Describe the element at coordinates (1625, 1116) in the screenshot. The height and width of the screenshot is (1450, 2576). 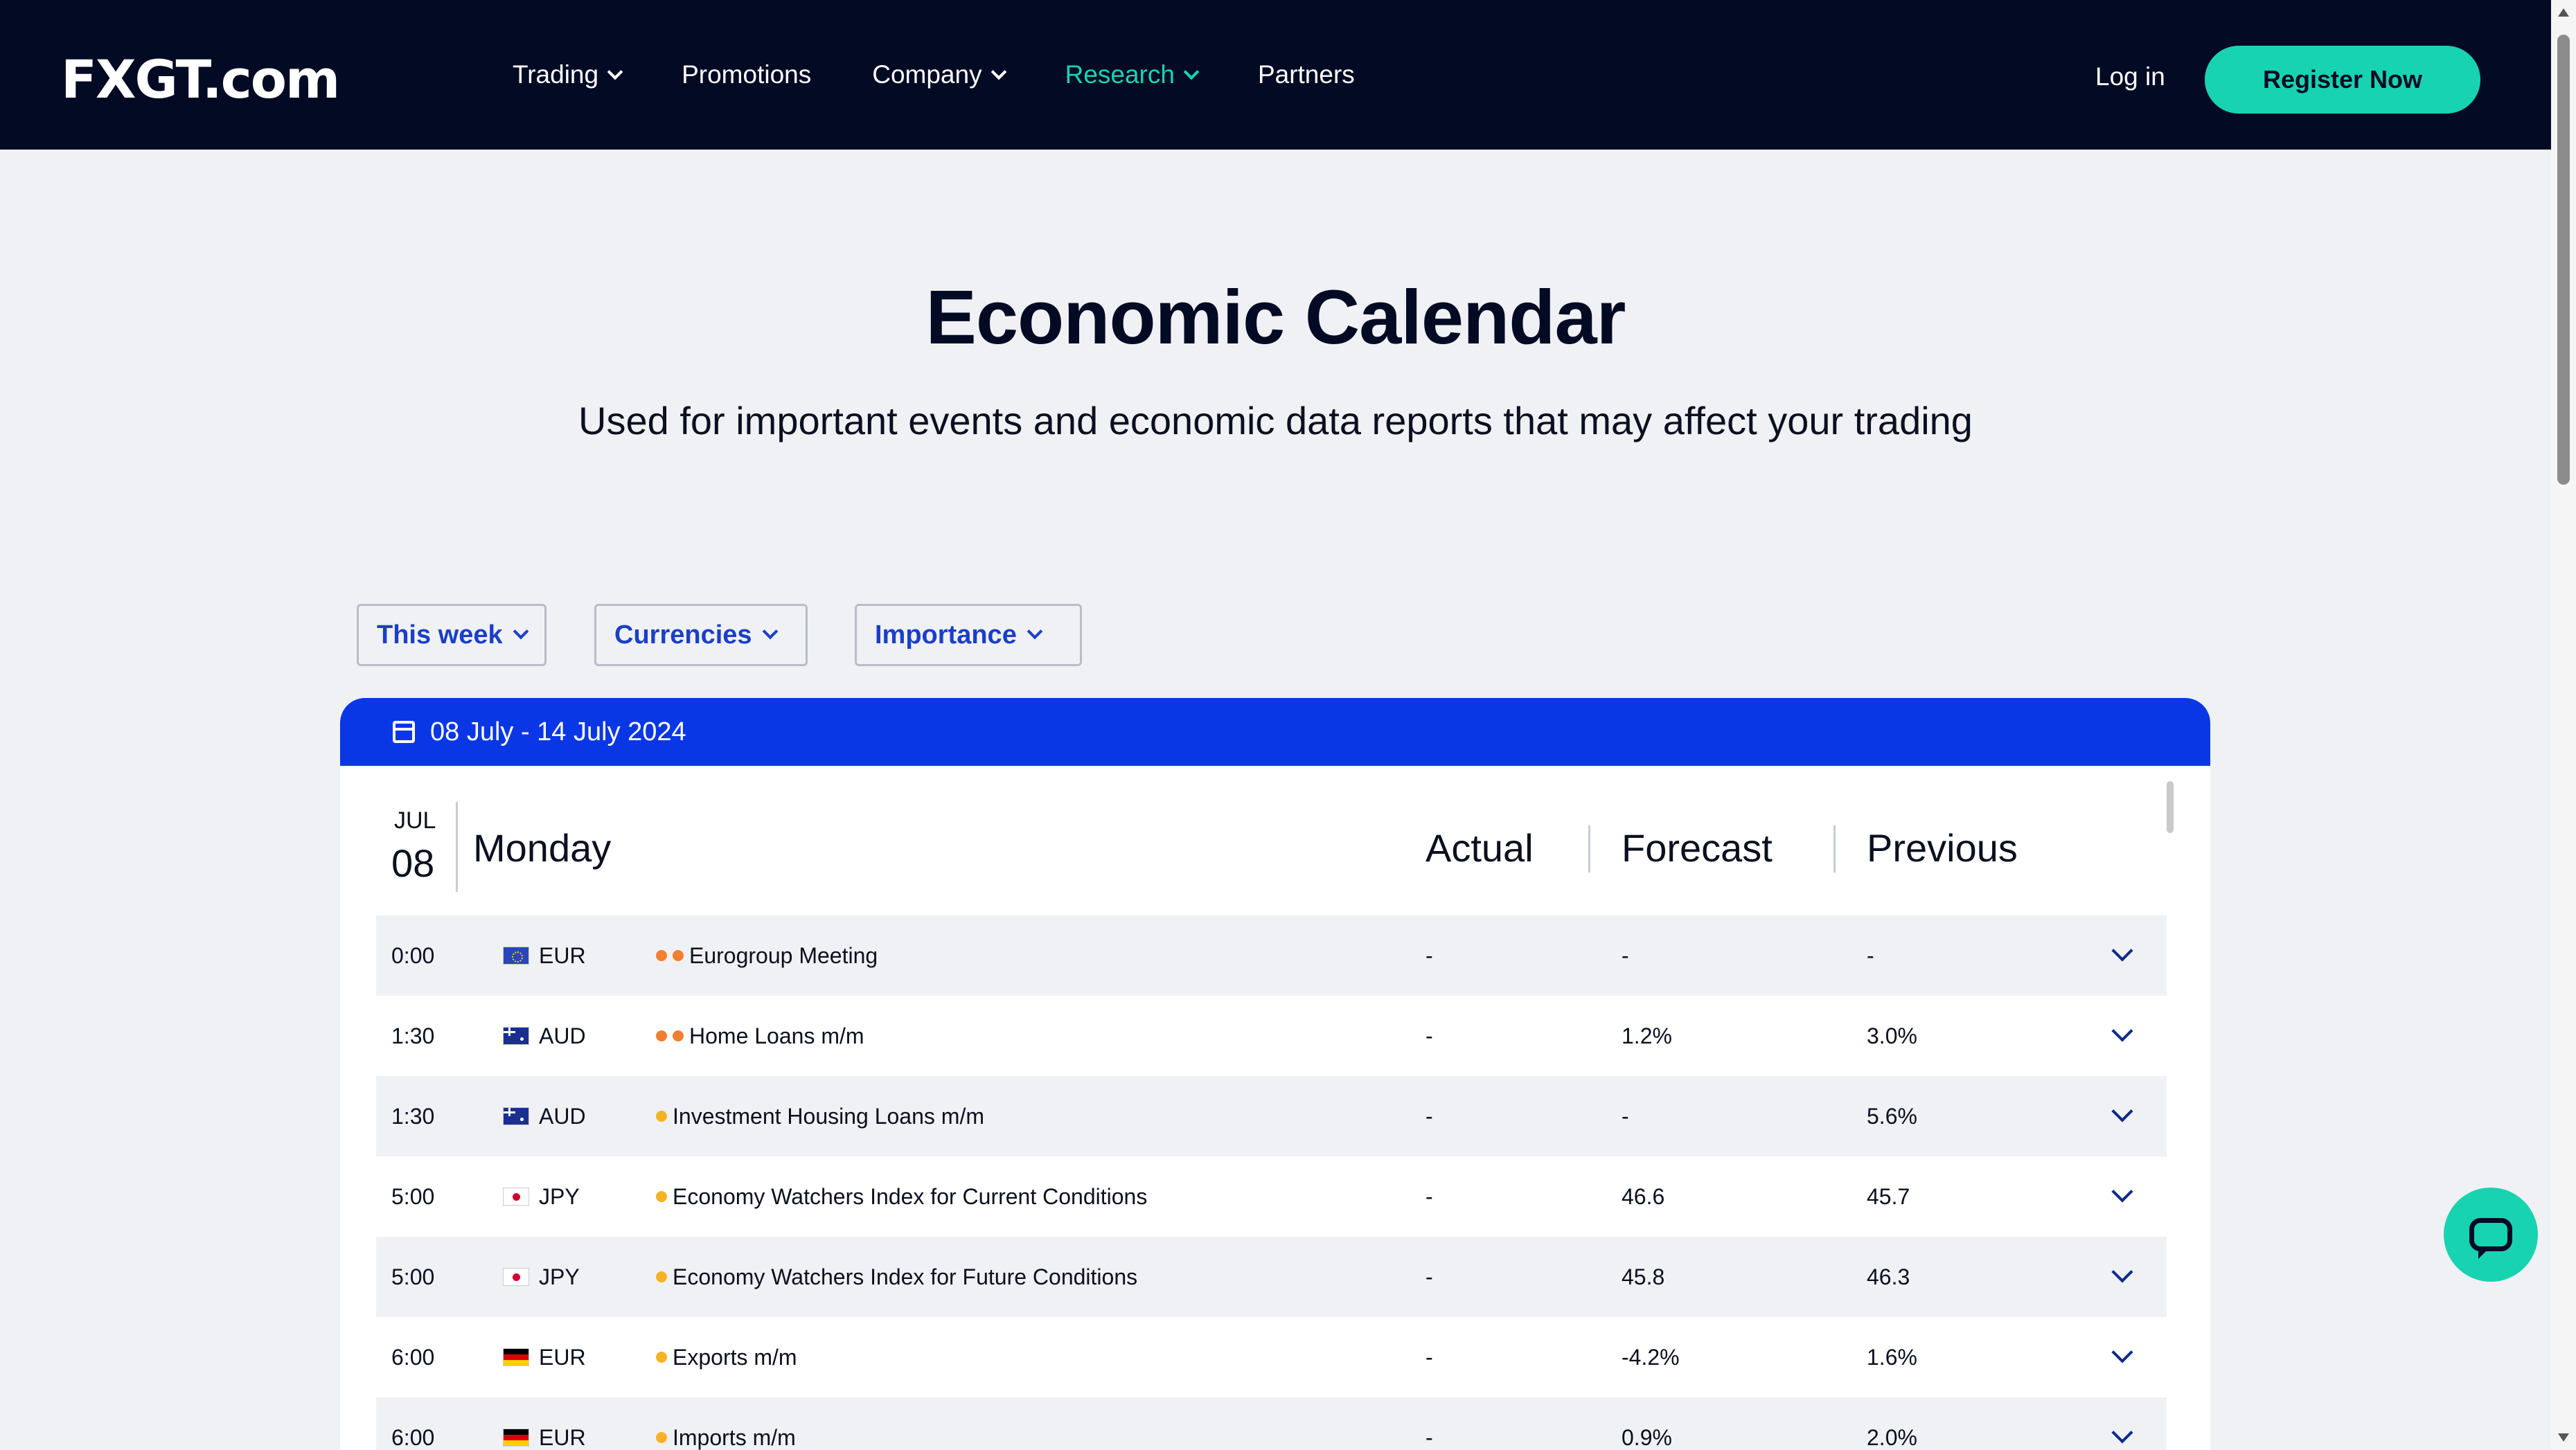
I see `event-forecast: -` at that location.